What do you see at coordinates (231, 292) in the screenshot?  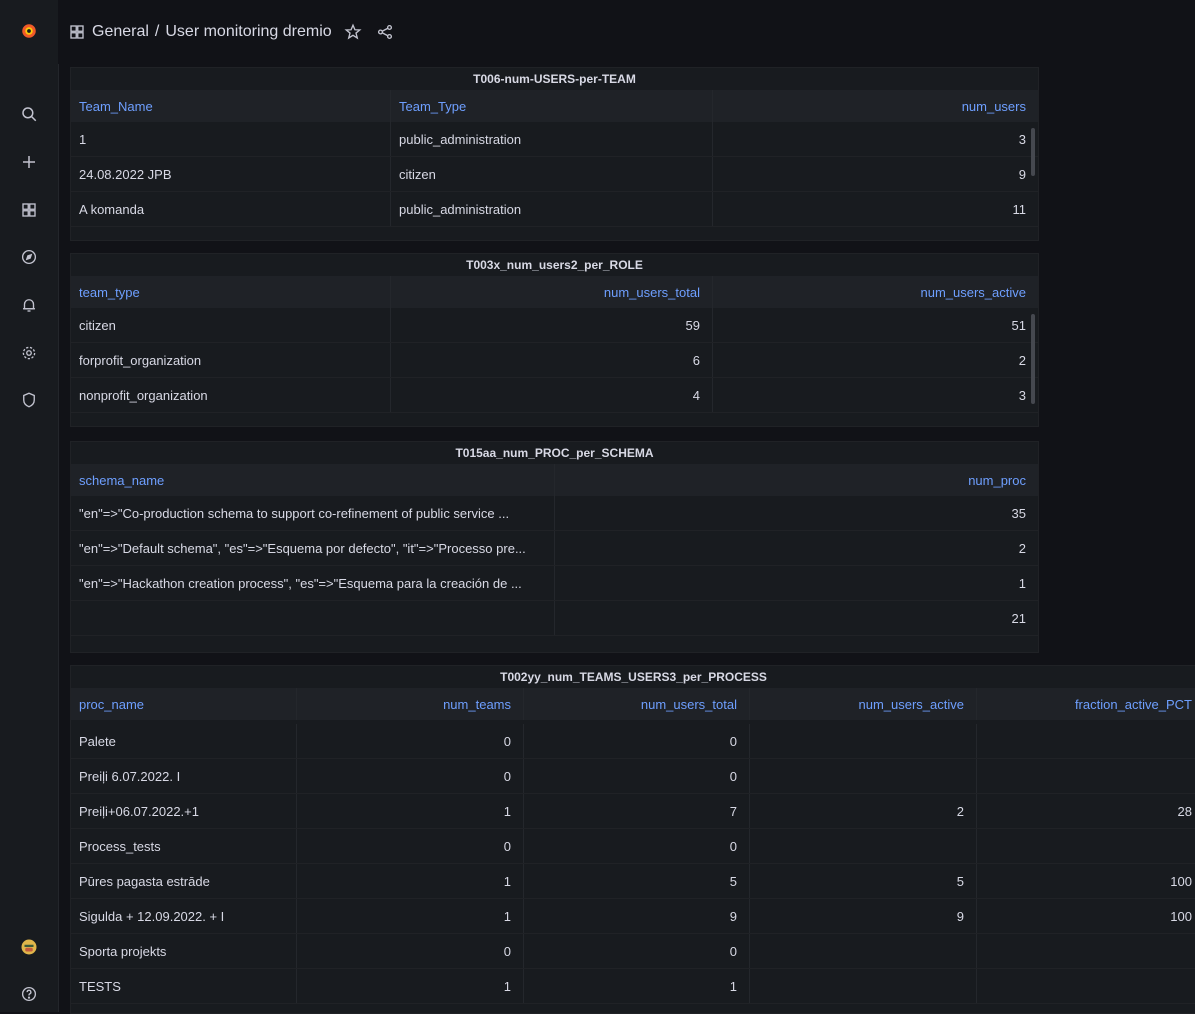 I see `column-header: team_type` at bounding box center [231, 292].